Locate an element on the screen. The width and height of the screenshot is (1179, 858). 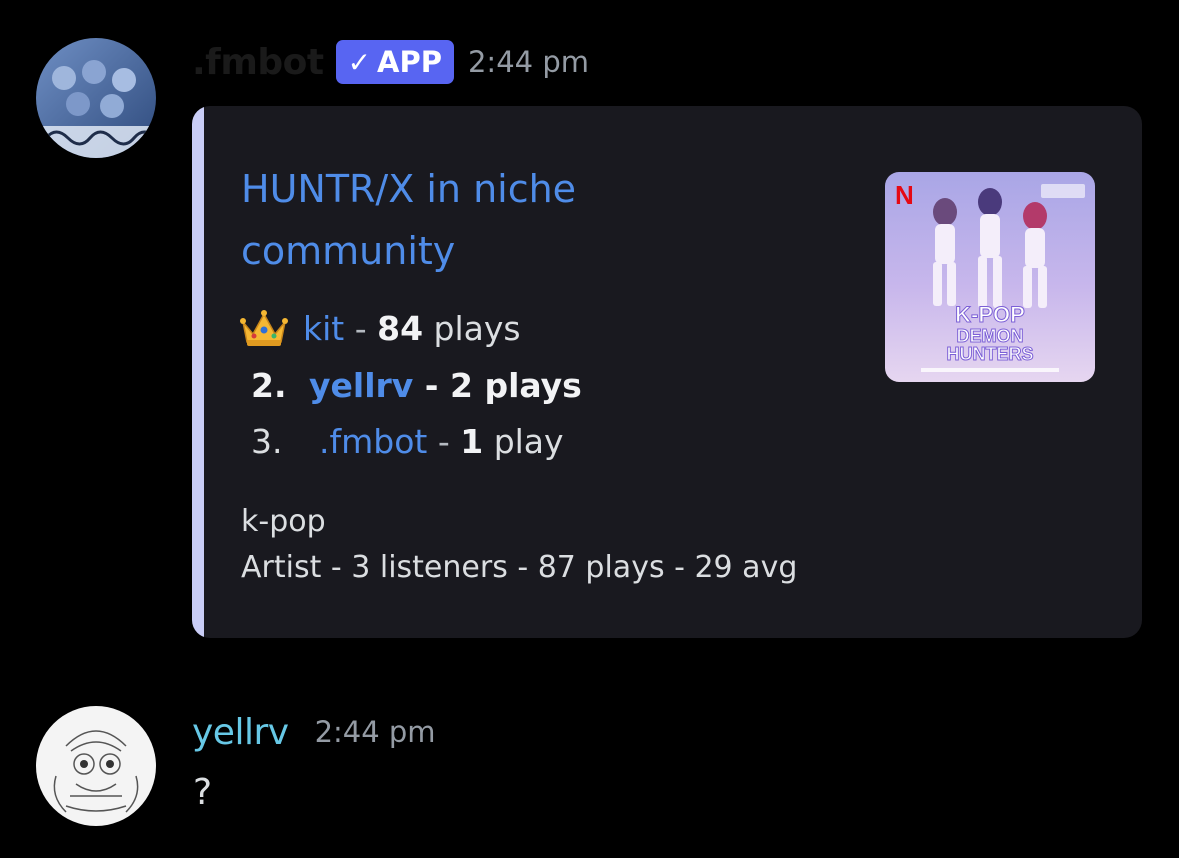
yellrv-timestamp: 2:44 pm is located at coordinates (375, 732).